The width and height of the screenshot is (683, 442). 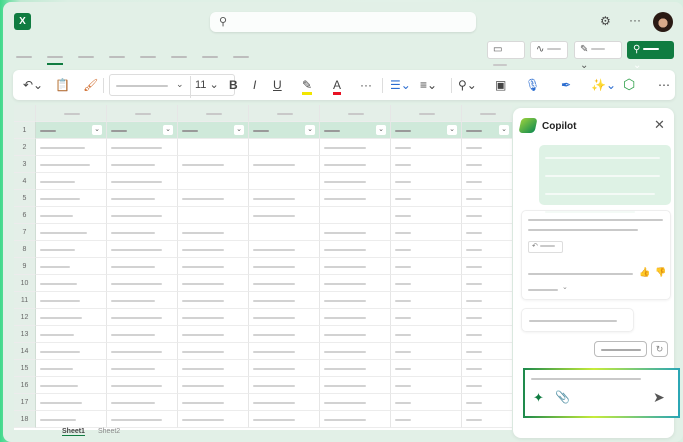 What do you see at coordinates (549, 50) in the screenshot?
I see `activity-button: ∿` at bounding box center [549, 50].